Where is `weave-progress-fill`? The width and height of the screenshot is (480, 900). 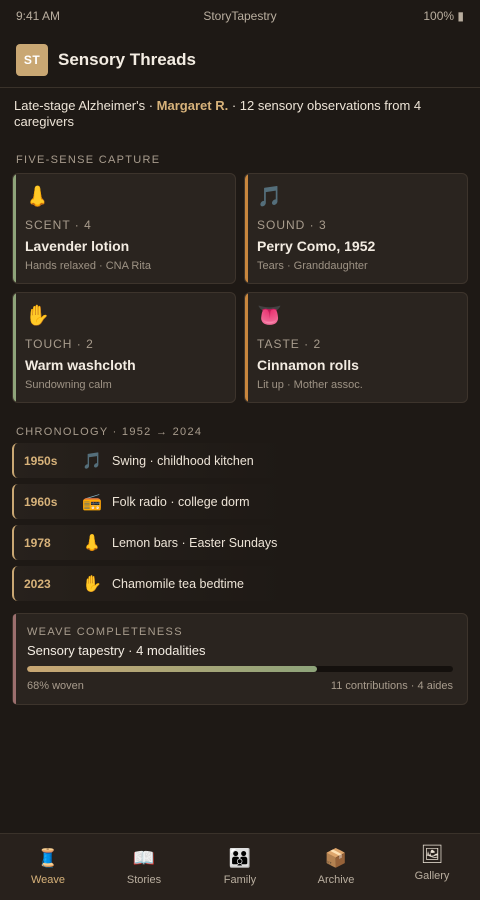
weave-progress-fill is located at coordinates (172, 669).